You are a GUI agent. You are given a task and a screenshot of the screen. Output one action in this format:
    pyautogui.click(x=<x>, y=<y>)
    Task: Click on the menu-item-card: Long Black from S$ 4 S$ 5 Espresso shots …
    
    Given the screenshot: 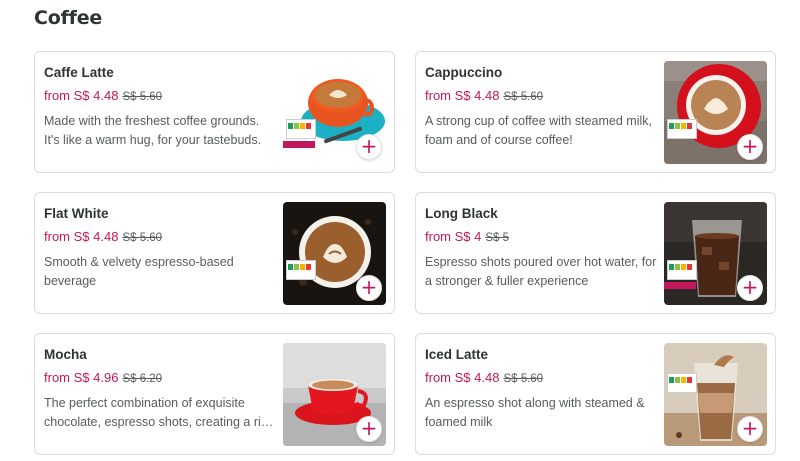 What is the action you would take?
    pyautogui.click(x=595, y=253)
    